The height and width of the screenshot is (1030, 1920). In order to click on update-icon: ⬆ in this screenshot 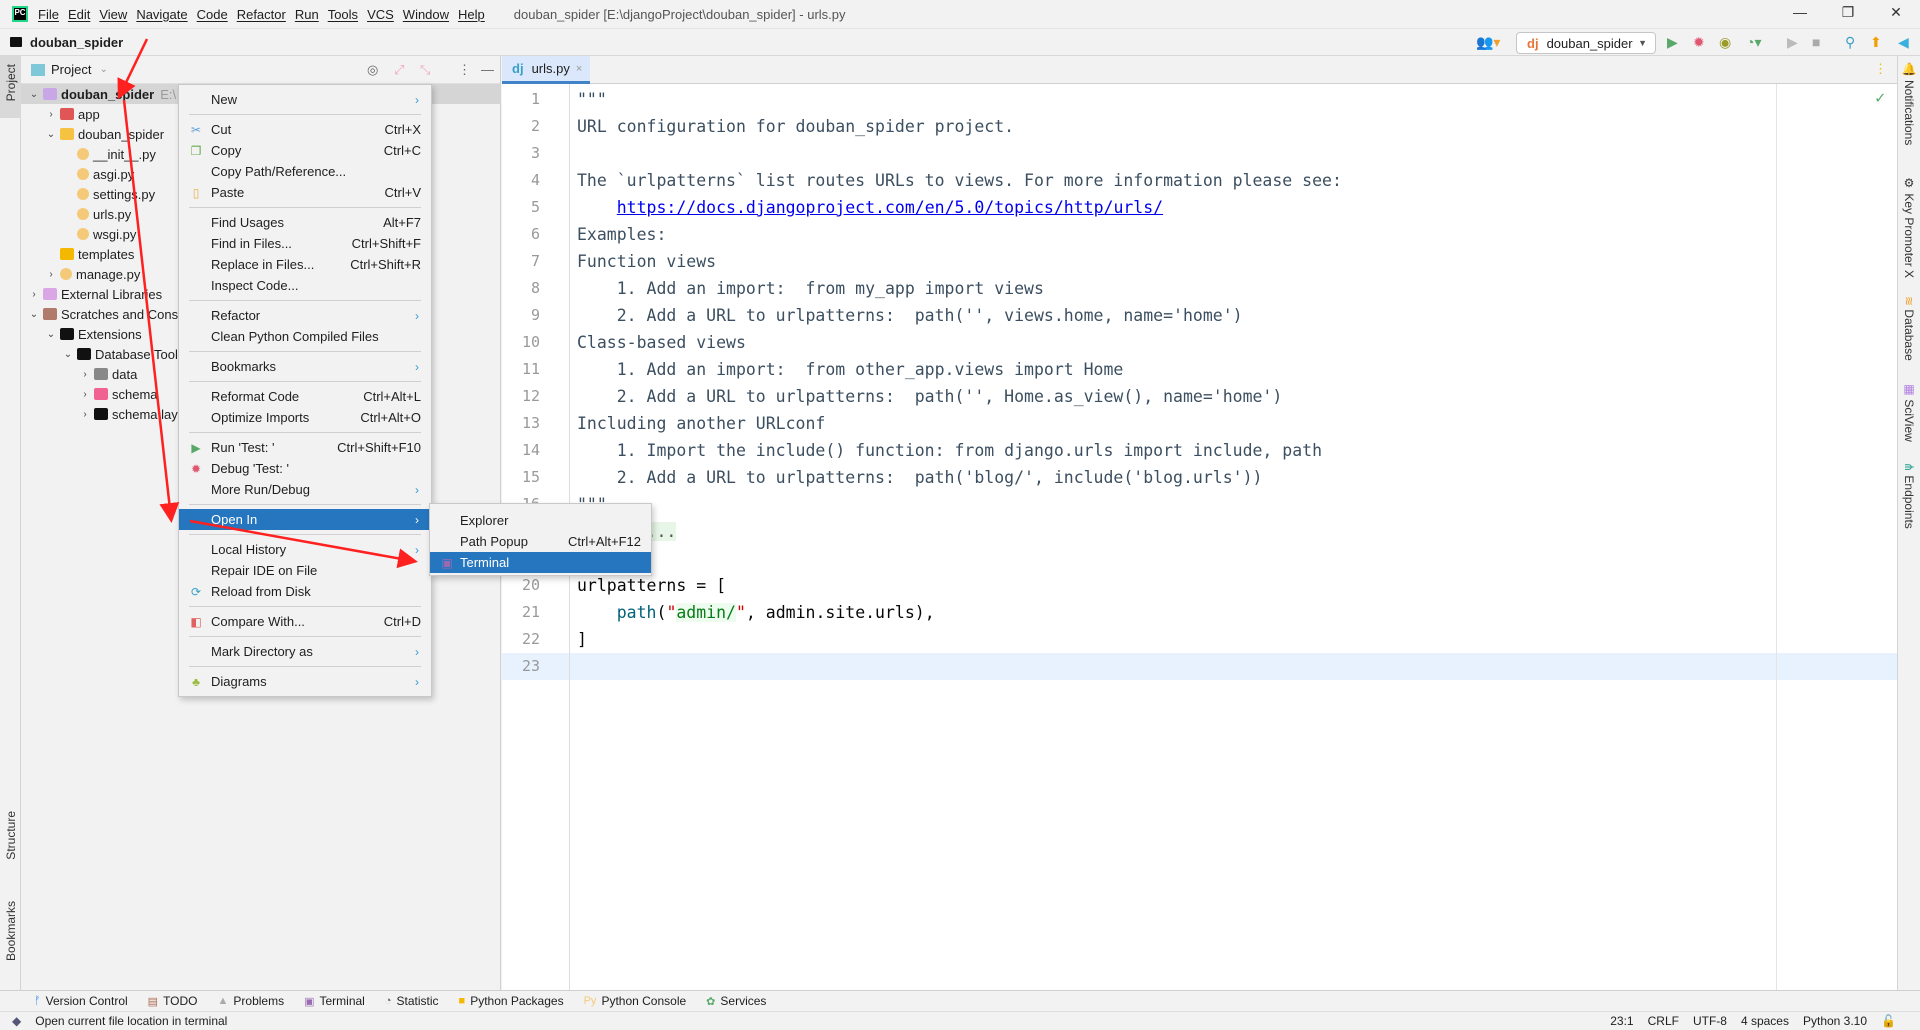, I will do `click(1876, 42)`.